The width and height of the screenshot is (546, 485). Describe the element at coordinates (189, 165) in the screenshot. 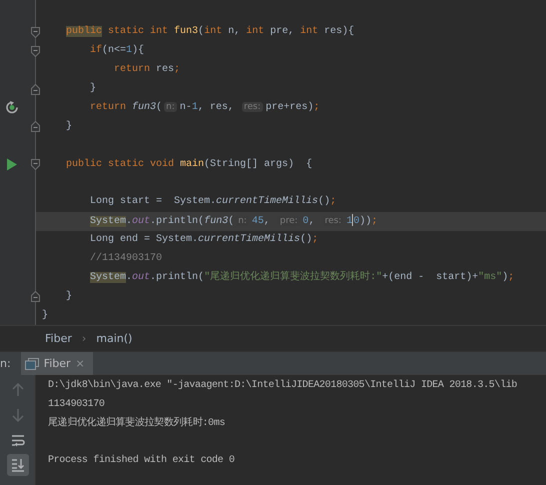

I see `code-line: public static void main(String[] args) {` at that location.